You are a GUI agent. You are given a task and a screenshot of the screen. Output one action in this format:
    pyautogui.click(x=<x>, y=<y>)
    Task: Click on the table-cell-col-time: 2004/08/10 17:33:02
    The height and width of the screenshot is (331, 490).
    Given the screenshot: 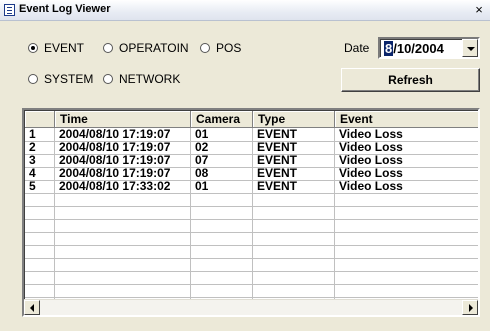 What is the action you would take?
    pyautogui.click(x=123, y=186)
    